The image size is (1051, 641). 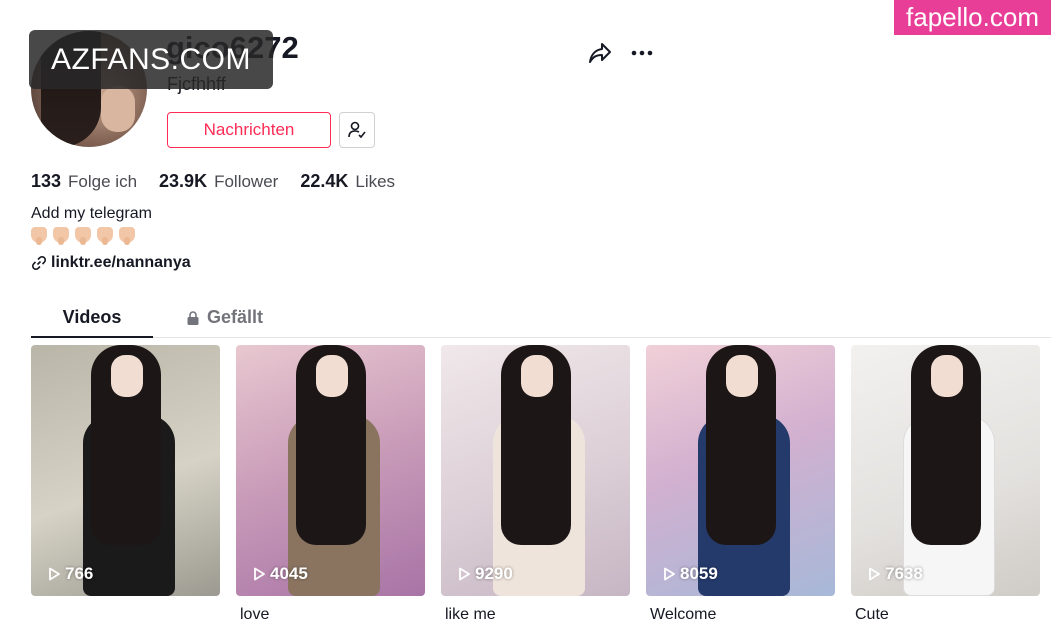 What do you see at coordinates (904, 573) in the screenshot?
I see `play-count-value: 7638` at bounding box center [904, 573].